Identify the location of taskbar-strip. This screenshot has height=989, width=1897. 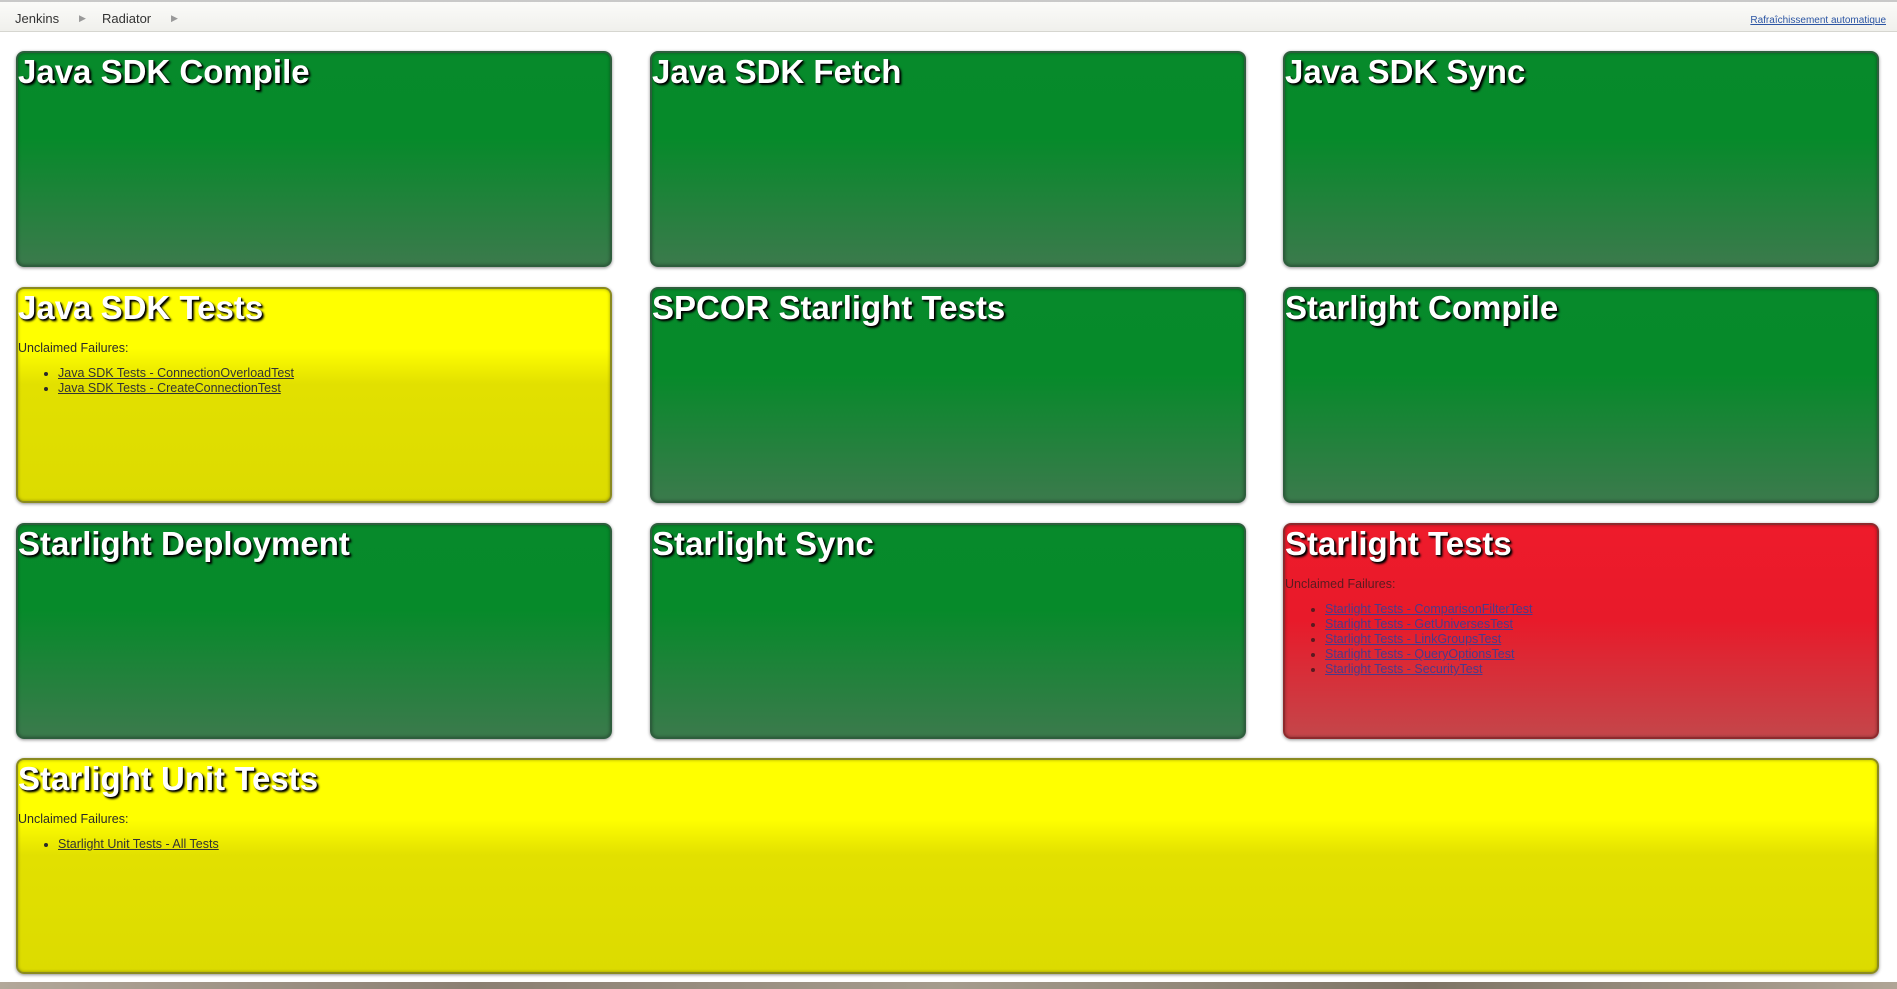
(948, 985).